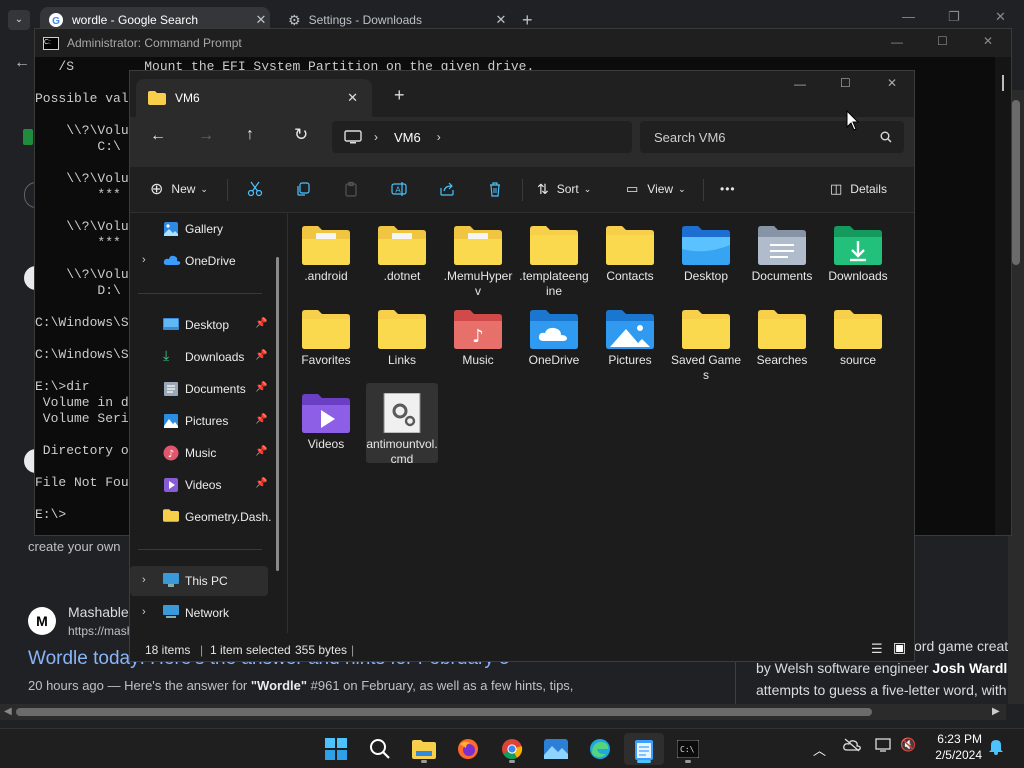 This screenshot has height=768, width=1024. What do you see at coordinates (1003, 296) in the screenshot?
I see `cmd-scrollbar` at bounding box center [1003, 296].